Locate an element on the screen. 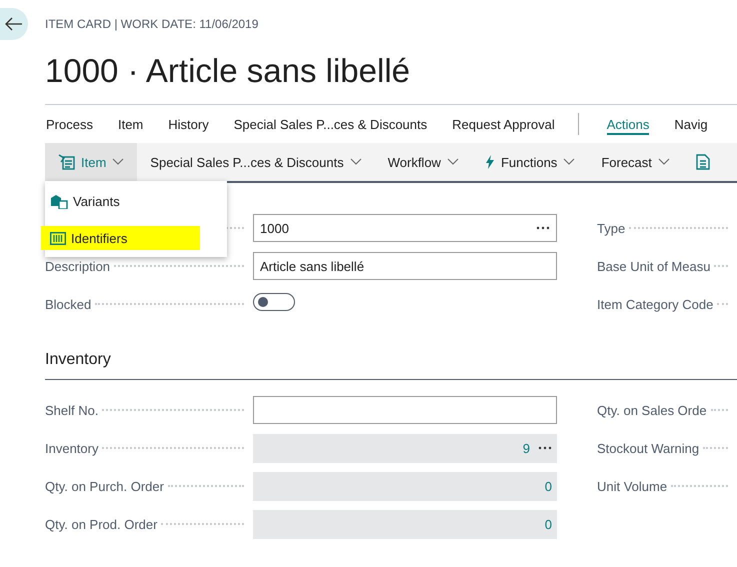 The height and width of the screenshot is (567, 737). tab: Process is located at coordinates (69, 124).